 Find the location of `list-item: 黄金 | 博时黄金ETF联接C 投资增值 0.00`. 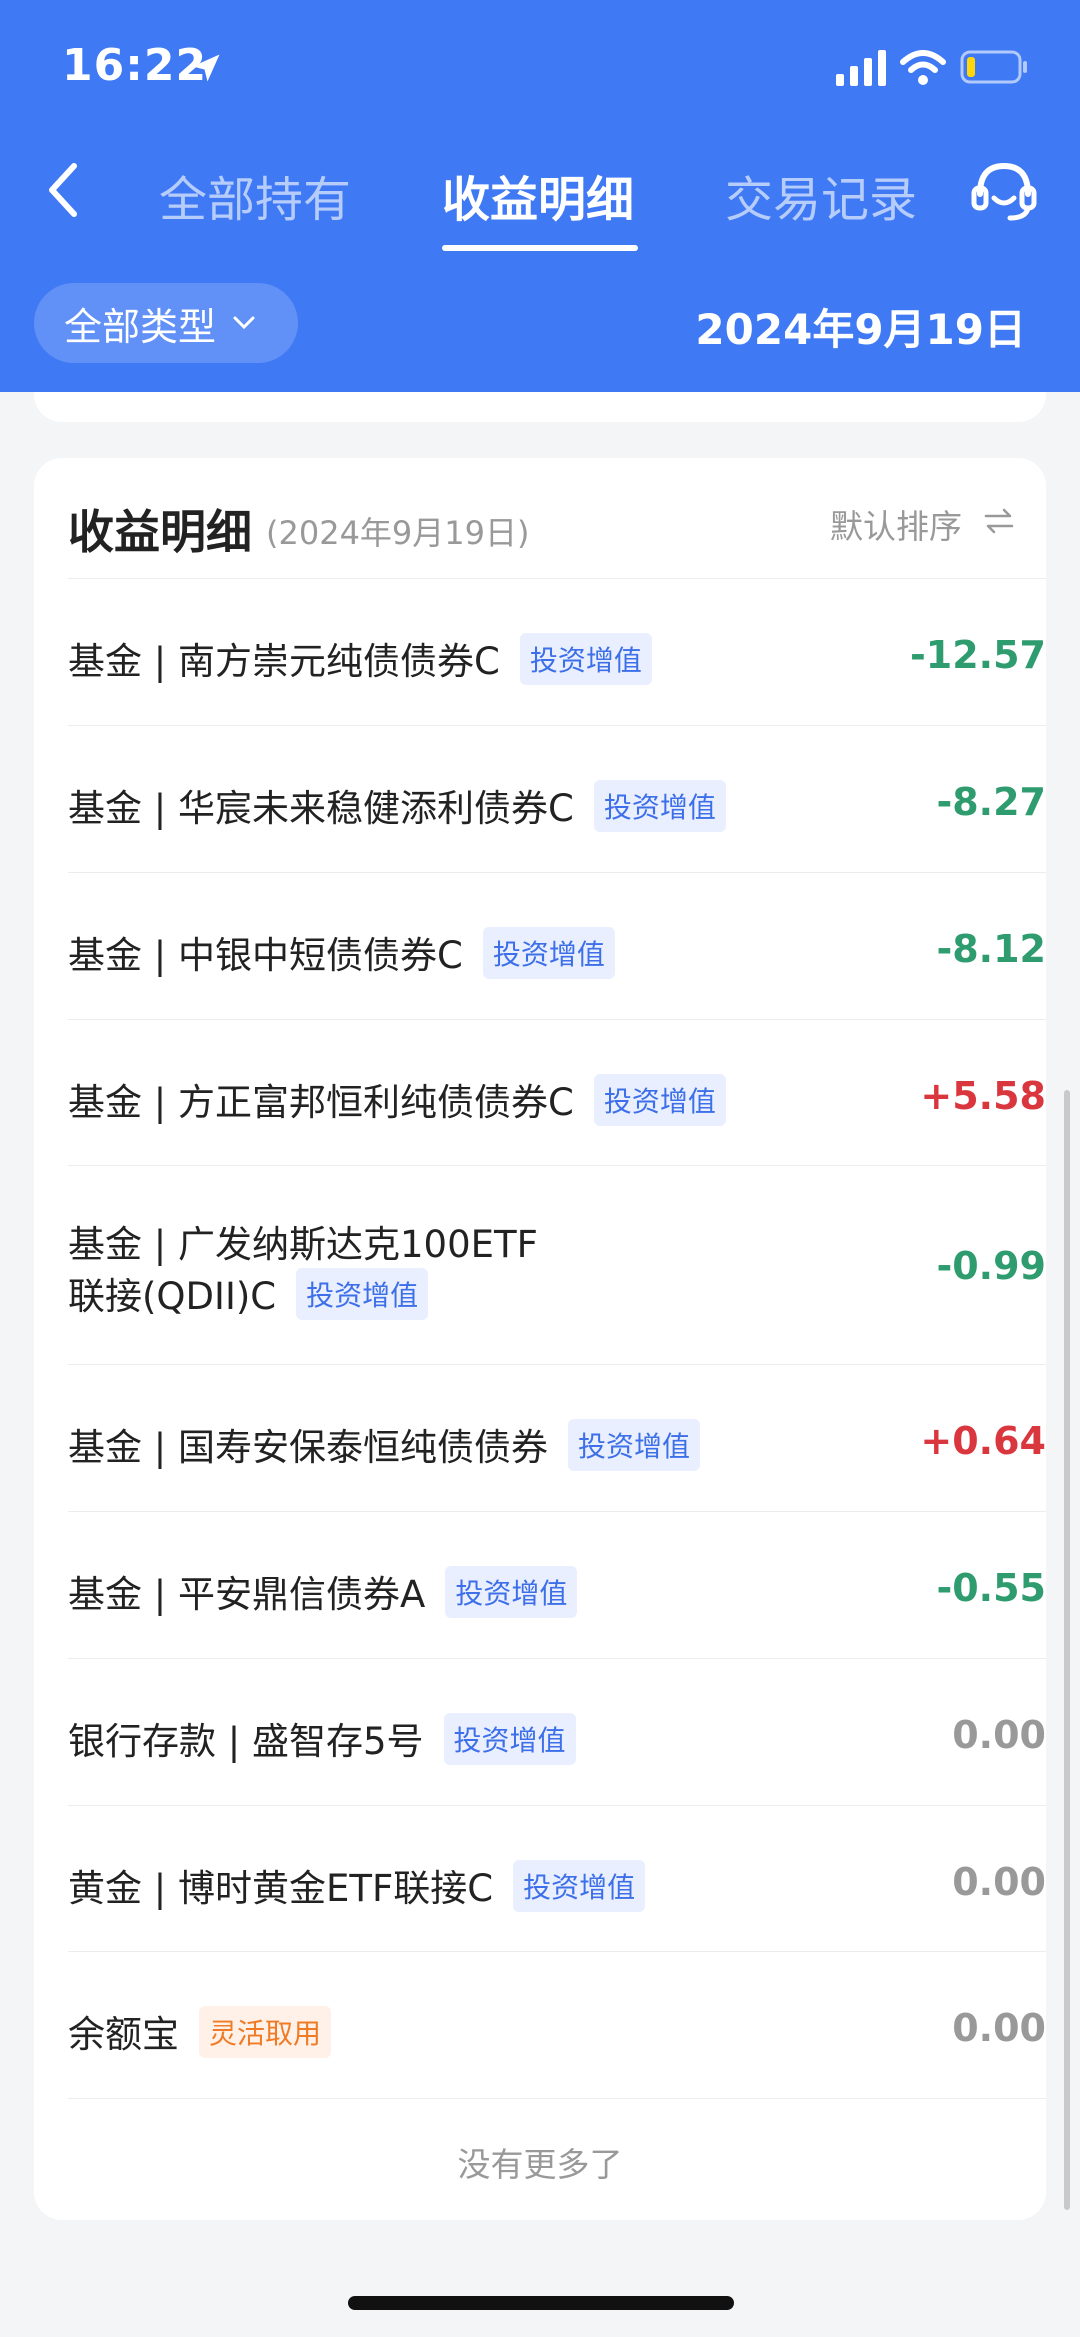

list-item: 黄金 | 博时黄金ETF联接C 投资增值 0.00 is located at coordinates (557, 1879).